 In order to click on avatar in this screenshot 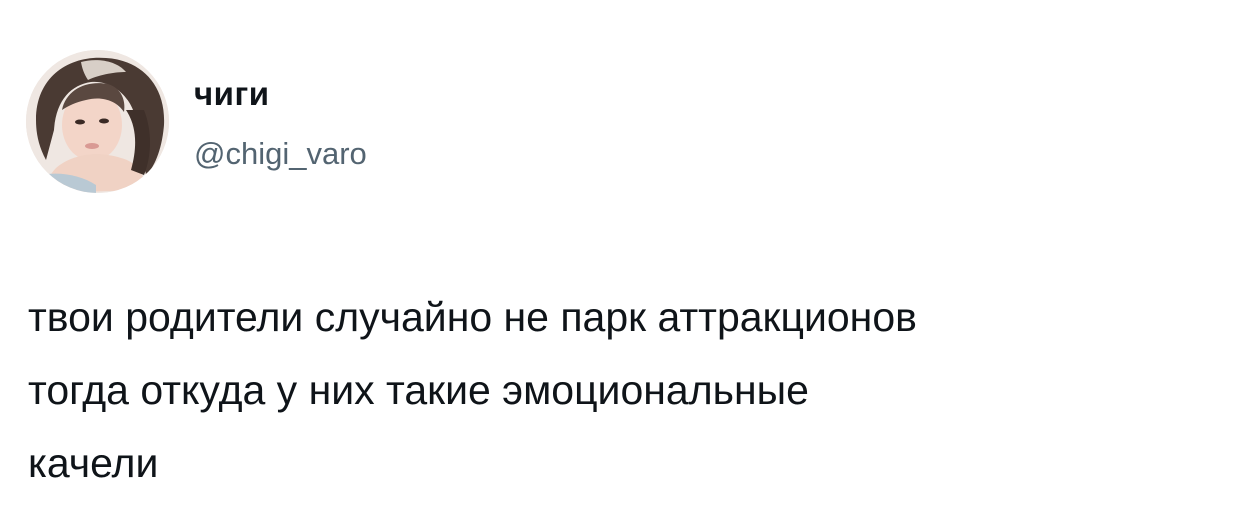, I will do `click(97, 121)`.